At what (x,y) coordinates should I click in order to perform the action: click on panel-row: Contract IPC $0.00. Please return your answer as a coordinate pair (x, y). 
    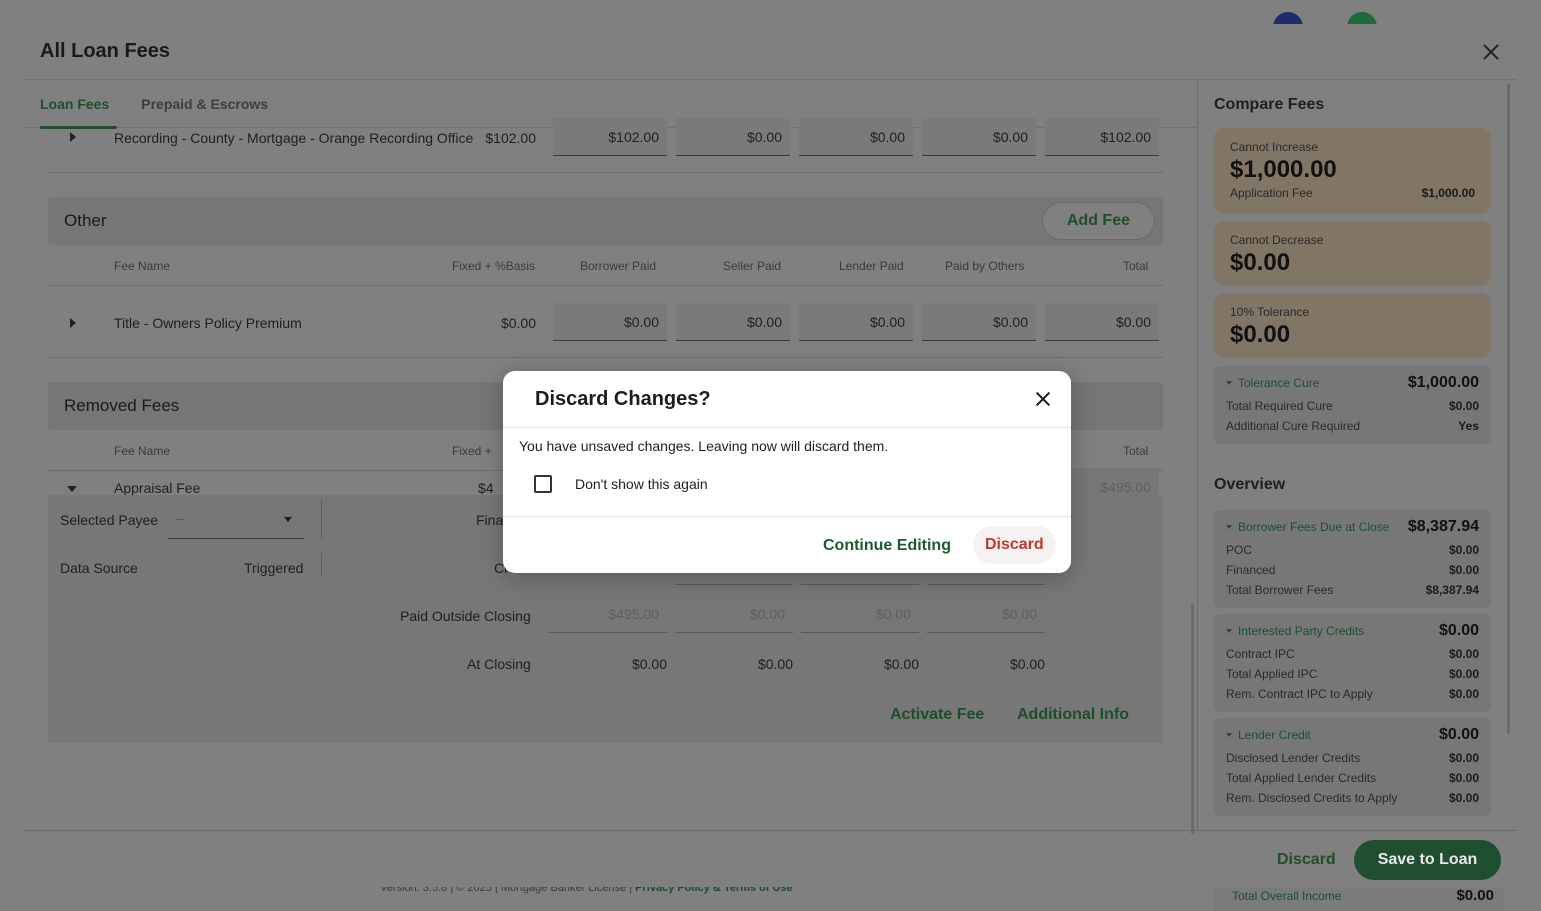
    Looking at the image, I should click on (1352, 654).